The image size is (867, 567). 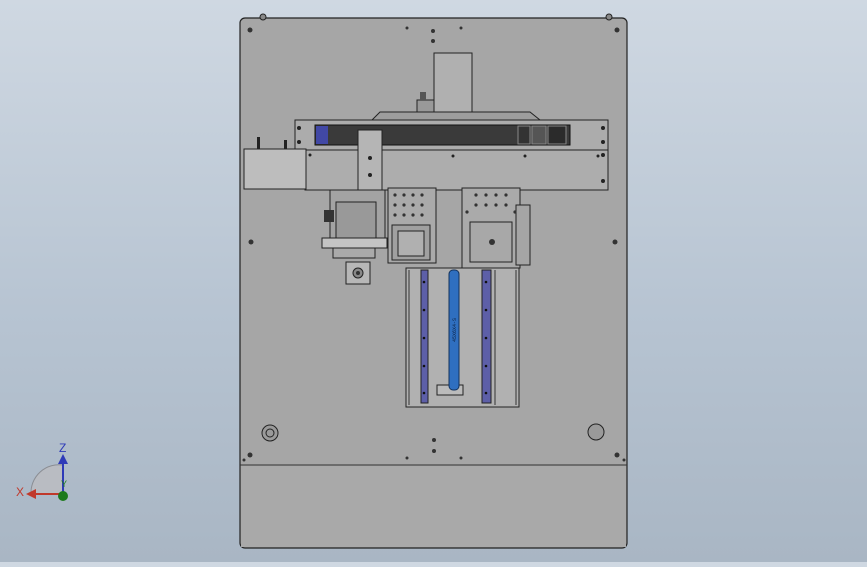 What do you see at coordinates (63, 448) in the screenshot?
I see `z-axis-label: Z` at bounding box center [63, 448].